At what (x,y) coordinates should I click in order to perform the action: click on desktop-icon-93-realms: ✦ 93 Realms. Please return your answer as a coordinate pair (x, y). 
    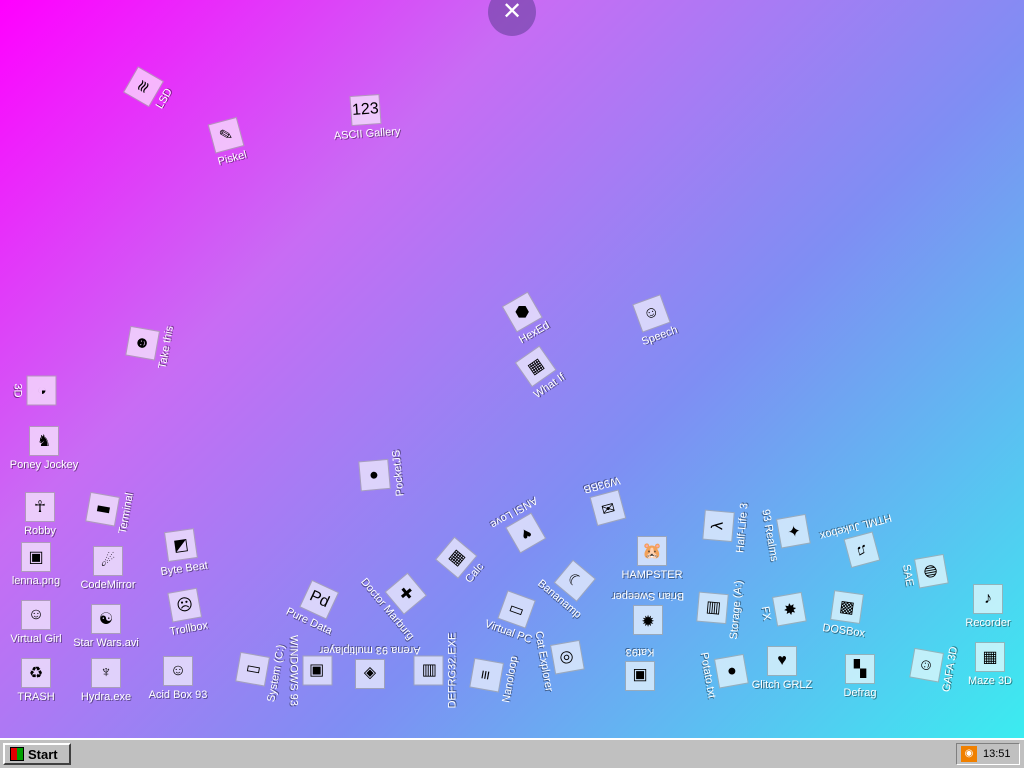
    Looking at the image, I should click on (786, 532).